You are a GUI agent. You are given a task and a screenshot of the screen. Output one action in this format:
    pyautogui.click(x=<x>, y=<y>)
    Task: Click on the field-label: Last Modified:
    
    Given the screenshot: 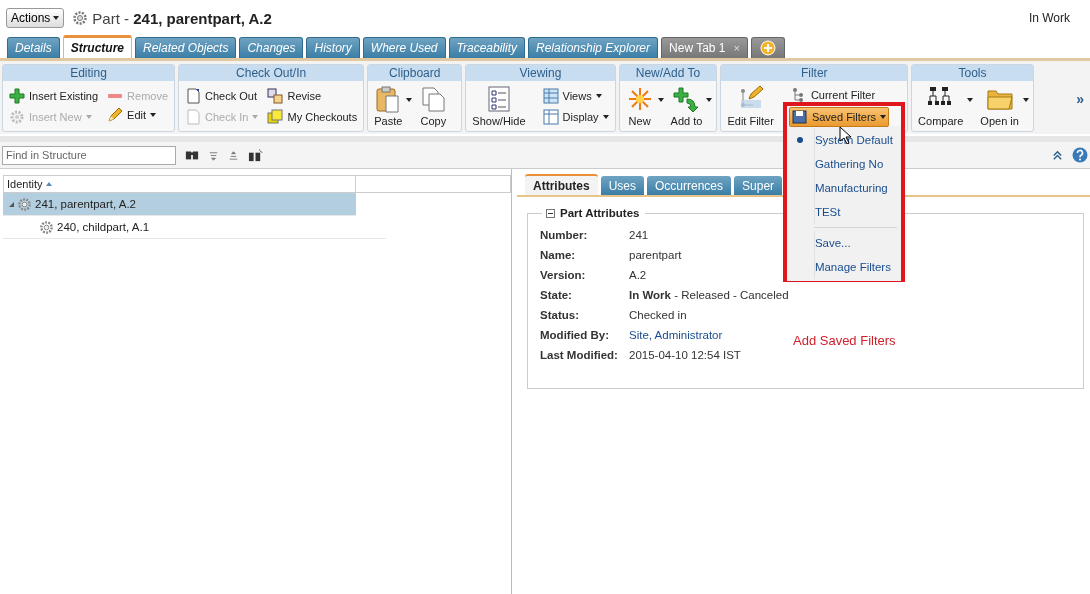 What is the action you would take?
    pyautogui.click(x=579, y=355)
    